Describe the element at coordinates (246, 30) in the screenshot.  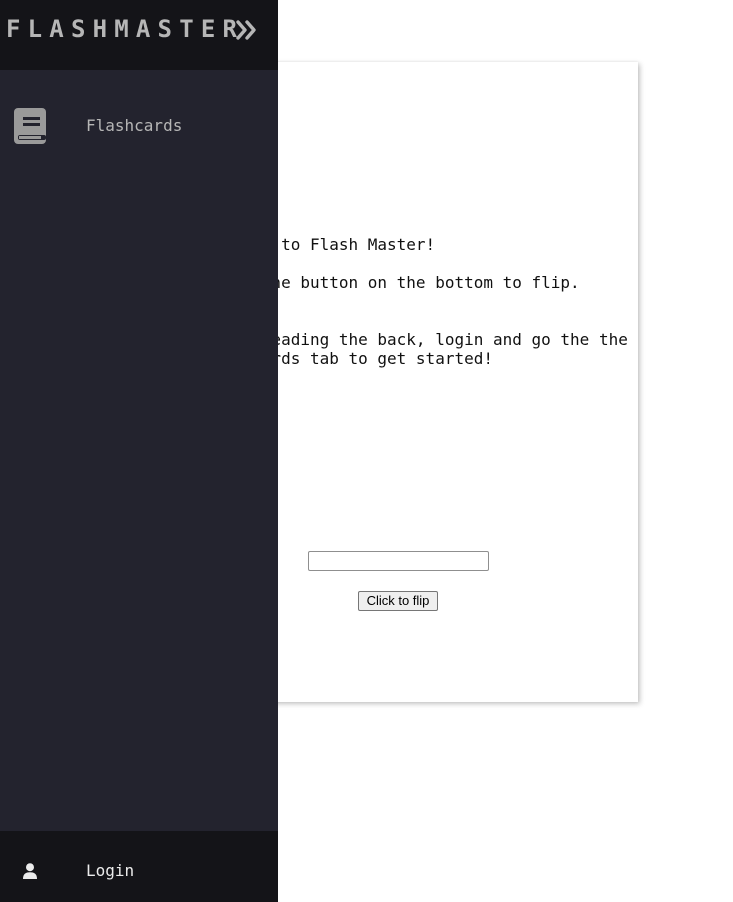
I see `double-chevron-right-icon` at that location.